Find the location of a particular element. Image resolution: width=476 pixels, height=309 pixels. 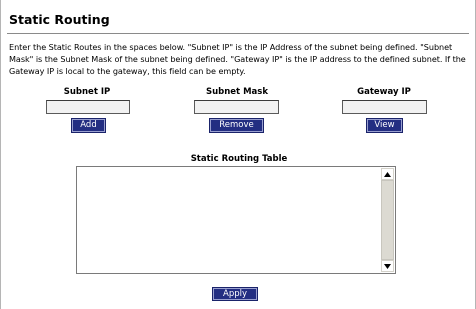

scrollbar-track is located at coordinates (387, 220).